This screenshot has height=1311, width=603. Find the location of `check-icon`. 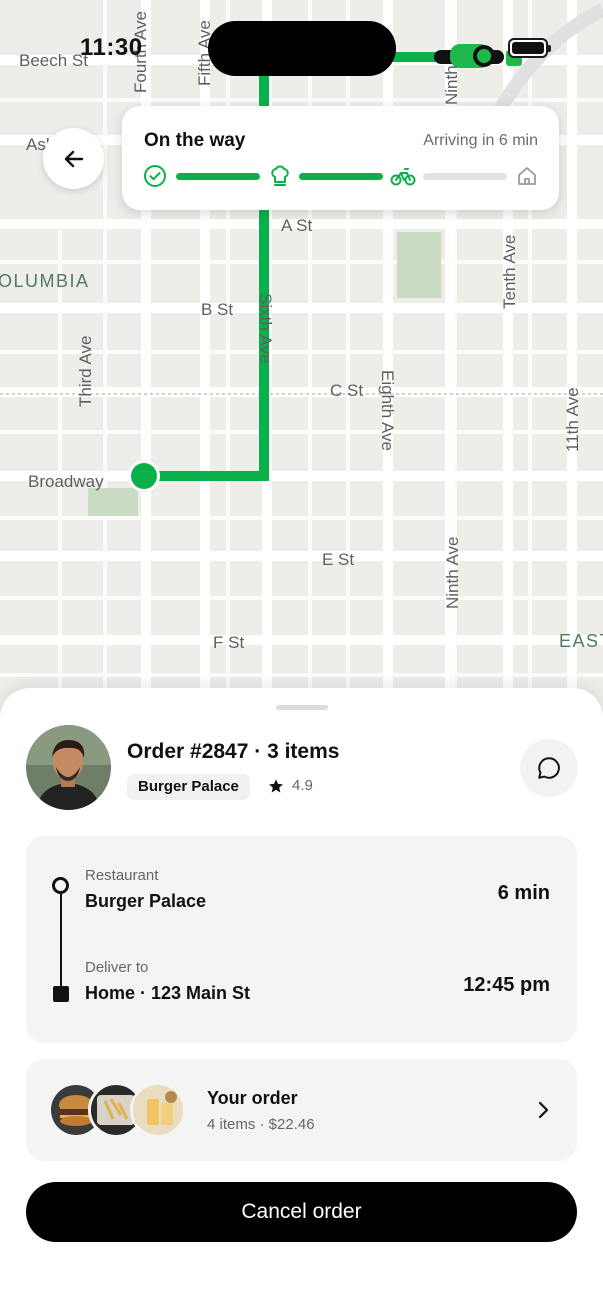

check-icon is located at coordinates (155, 176).